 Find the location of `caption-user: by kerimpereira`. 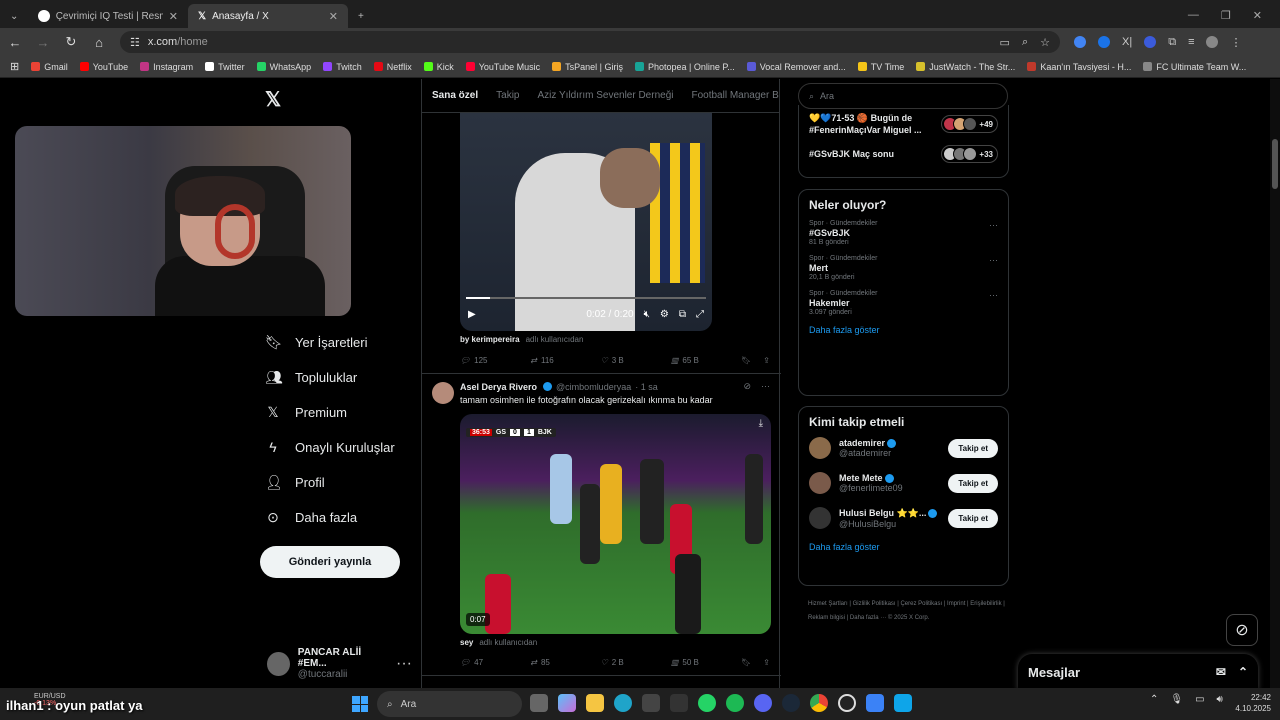

caption-user: by kerimpereira is located at coordinates (490, 339).